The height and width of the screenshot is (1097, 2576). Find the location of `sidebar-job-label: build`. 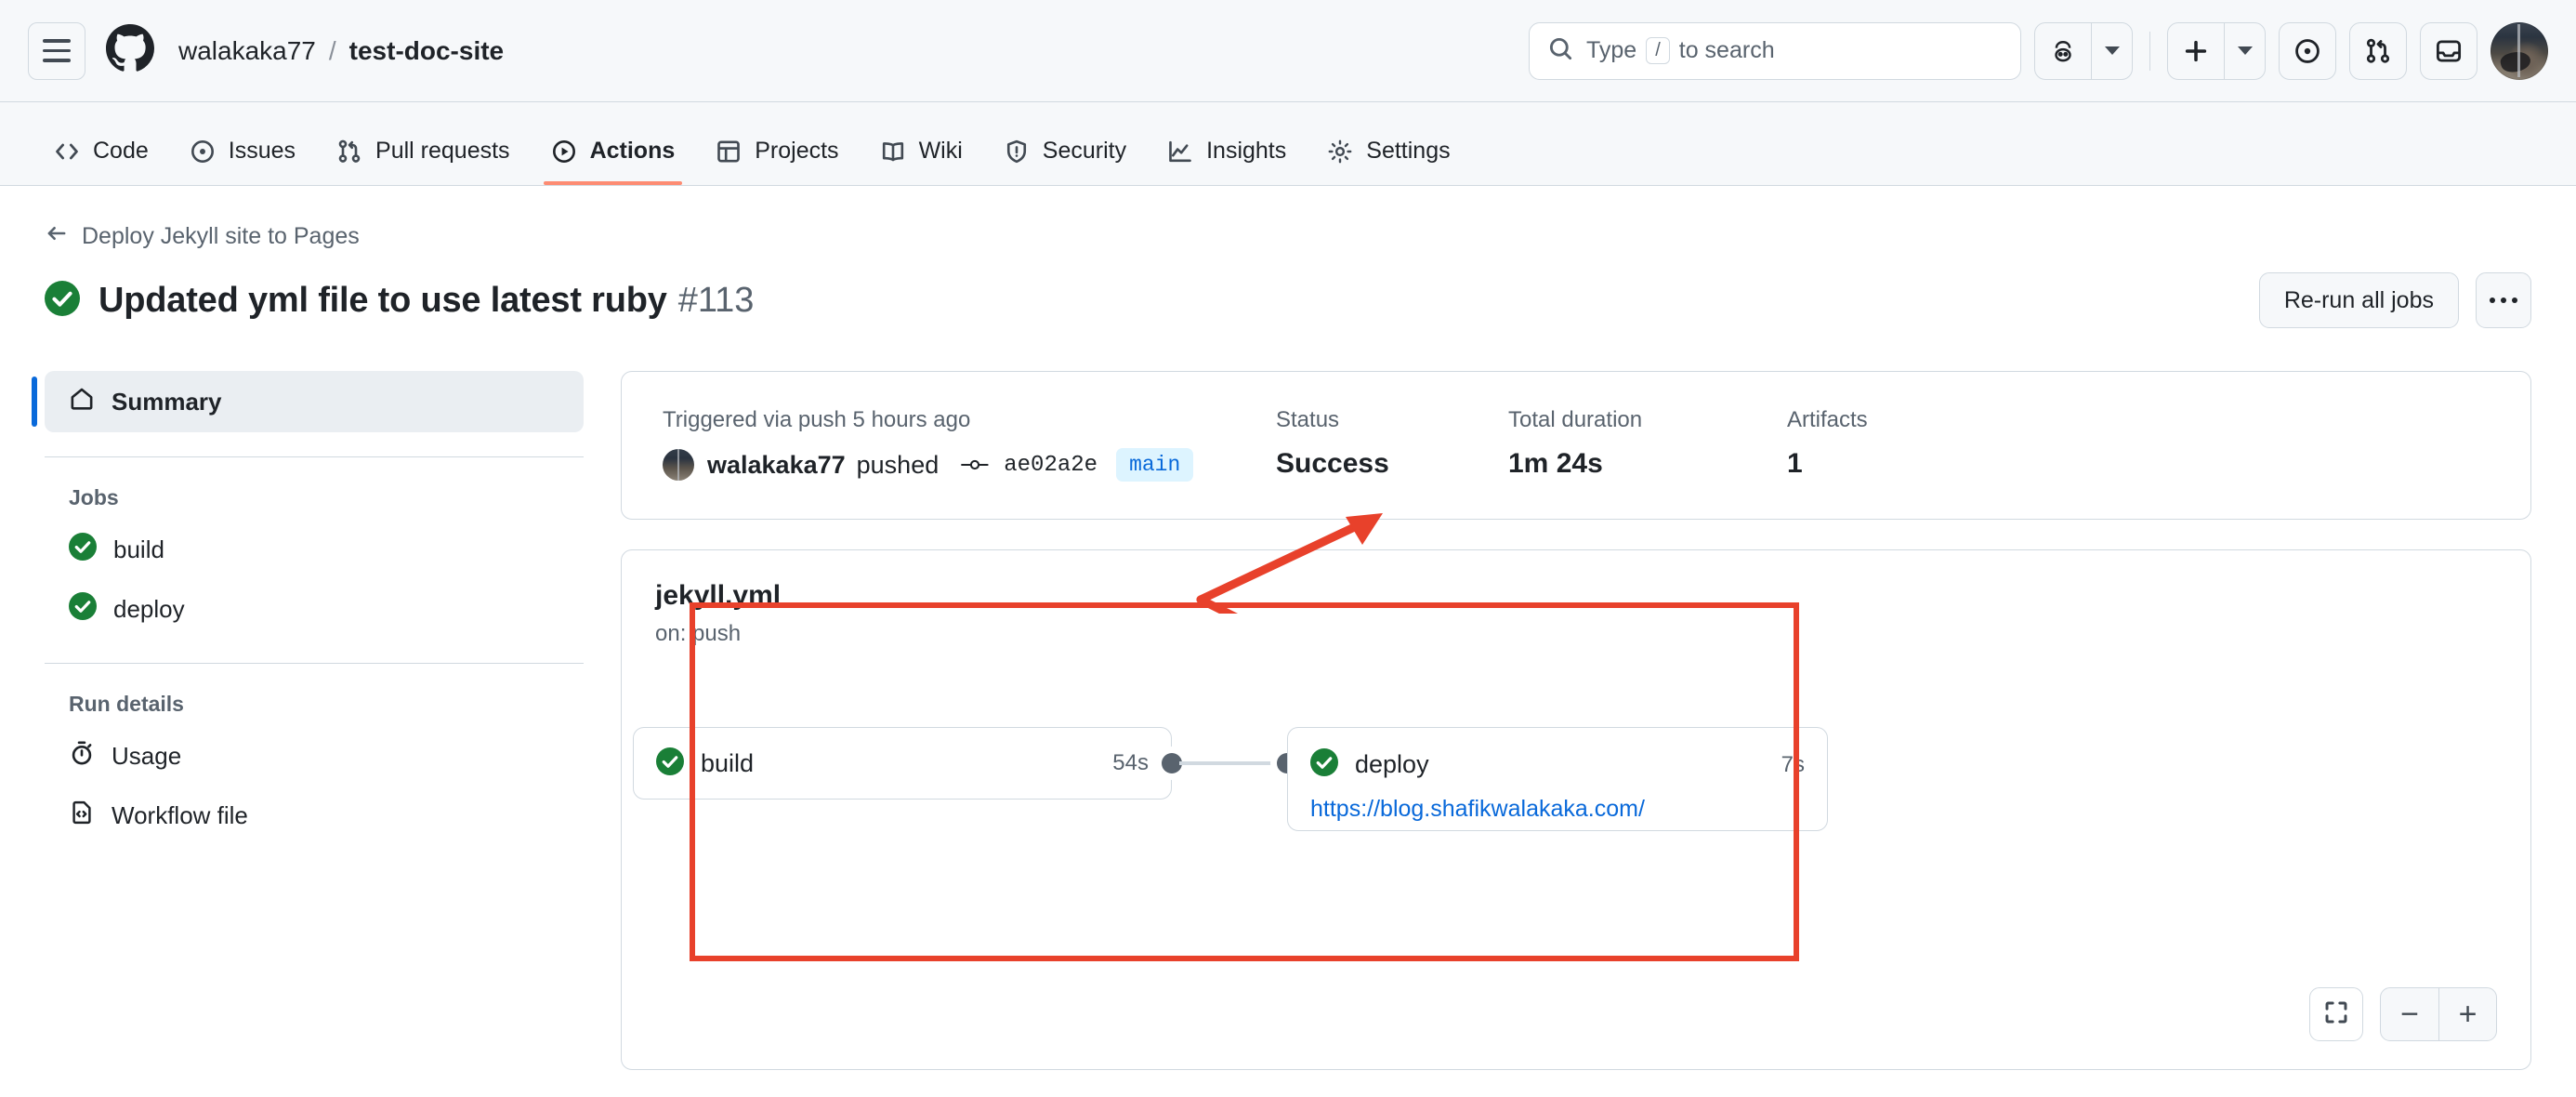

sidebar-job-label: build is located at coordinates (138, 549).